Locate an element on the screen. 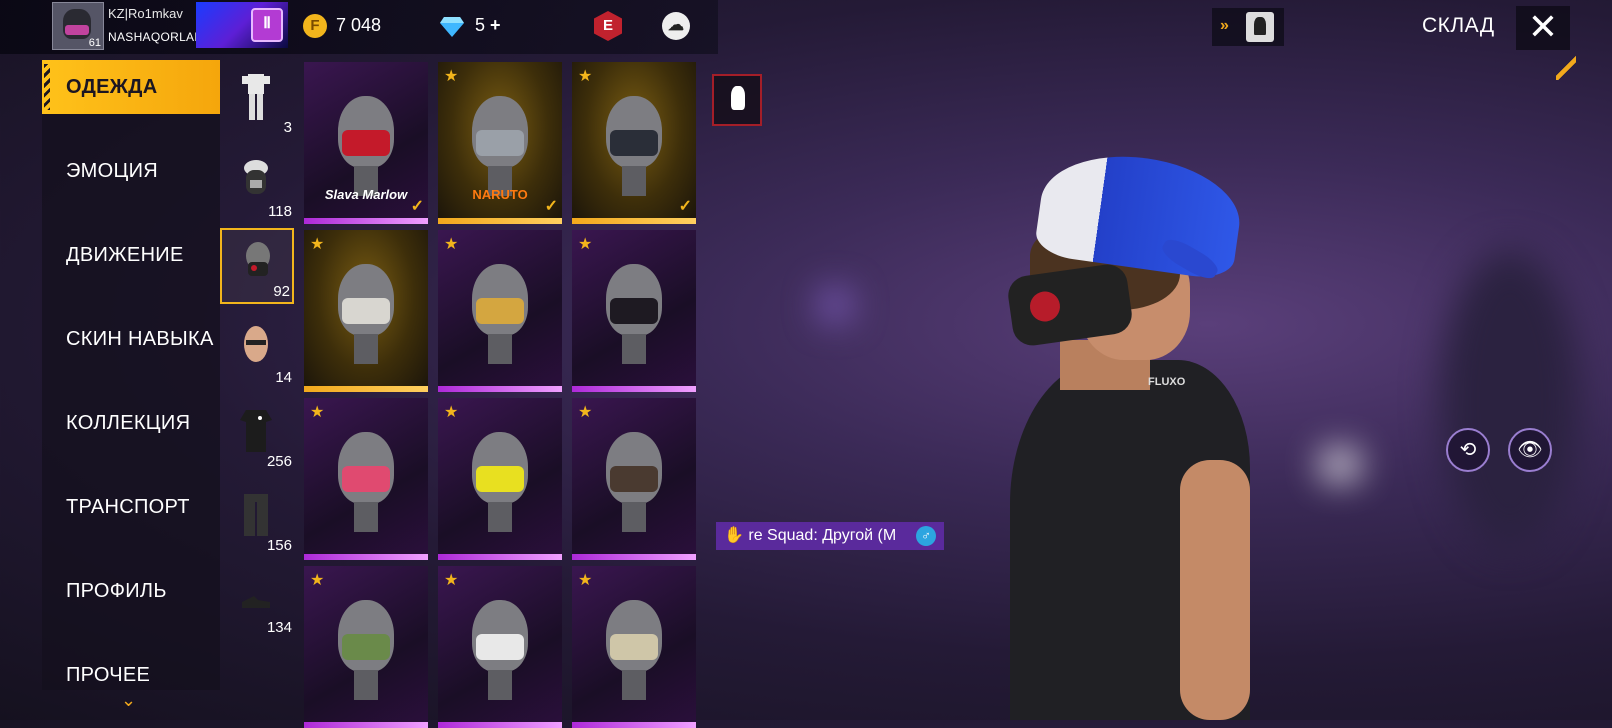 The image size is (1612, 728). menu-item-profile: ПРОФИЛЬ is located at coordinates (131, 591).